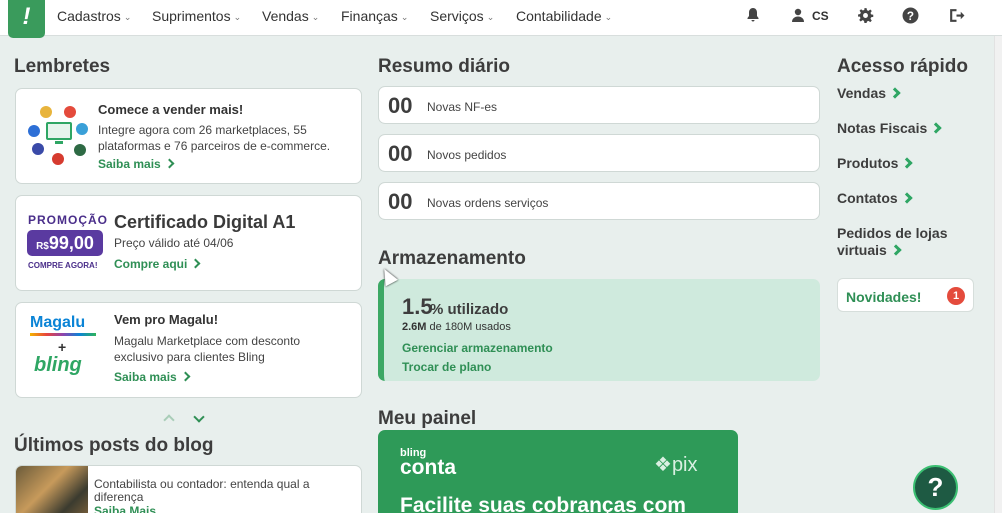 Image resolution: width=1002 pixels, height=513 pixels. I want to click on quick-link-vendas: Vendas, so click(869, 93).